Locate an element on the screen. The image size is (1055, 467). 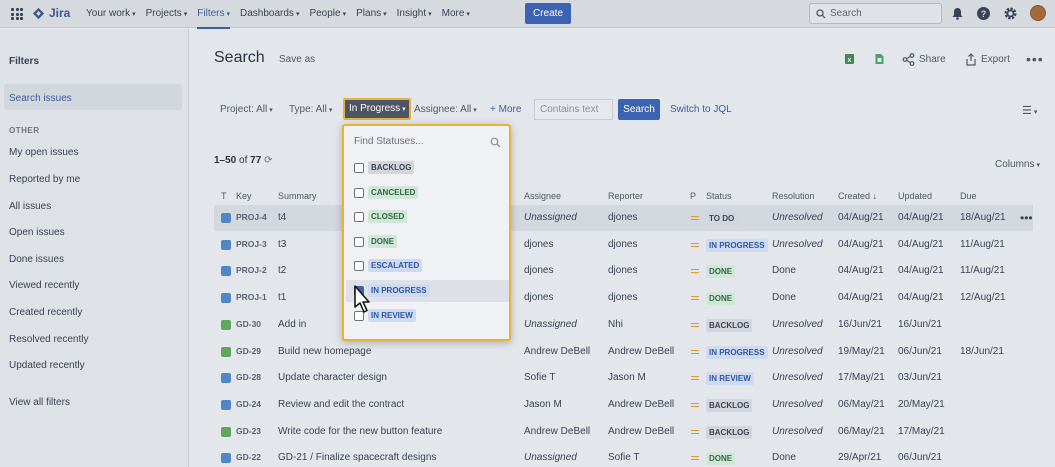
issue-key: PROJ-2 is located at coordinates (251, 270).